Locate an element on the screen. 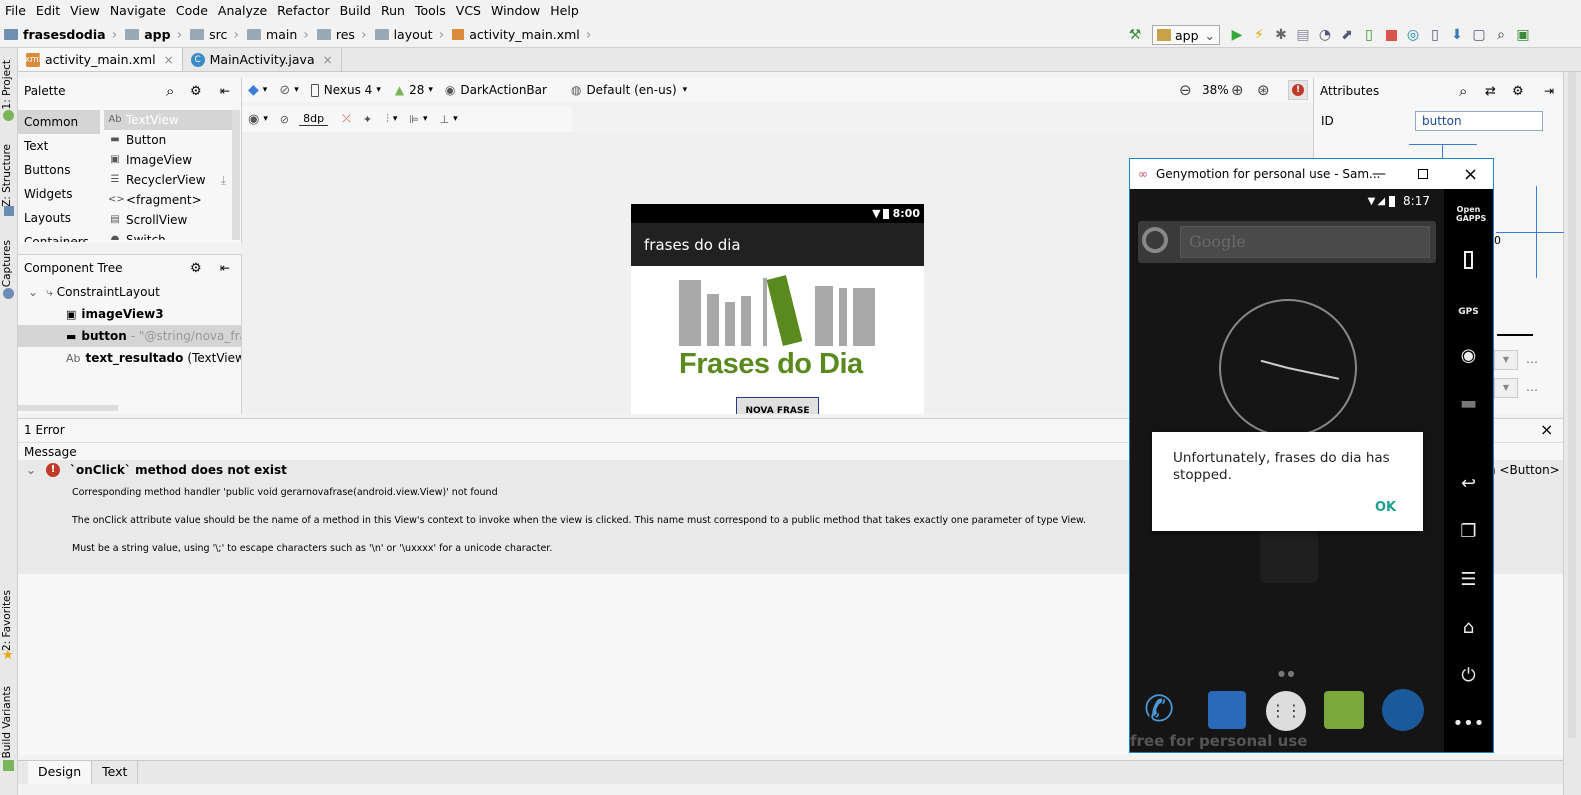  menu-button-icon: ☰ is located at coordinates (1468, 579).